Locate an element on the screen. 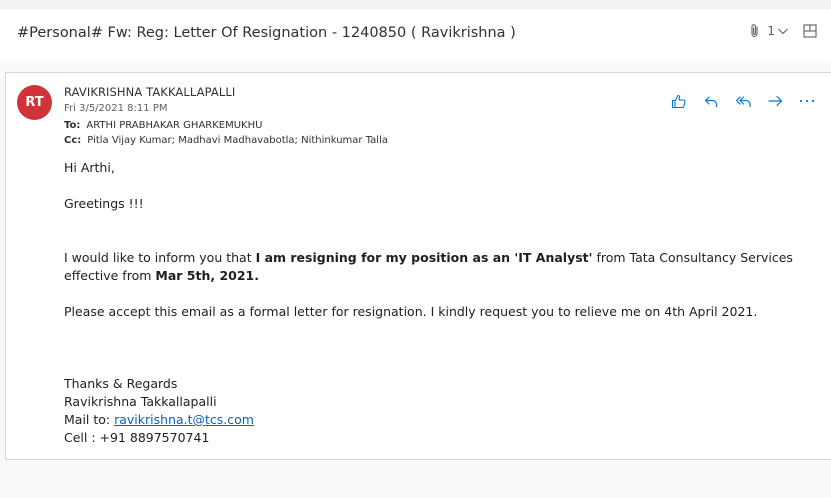  more-actions-button is located at coordinates (807, 101).